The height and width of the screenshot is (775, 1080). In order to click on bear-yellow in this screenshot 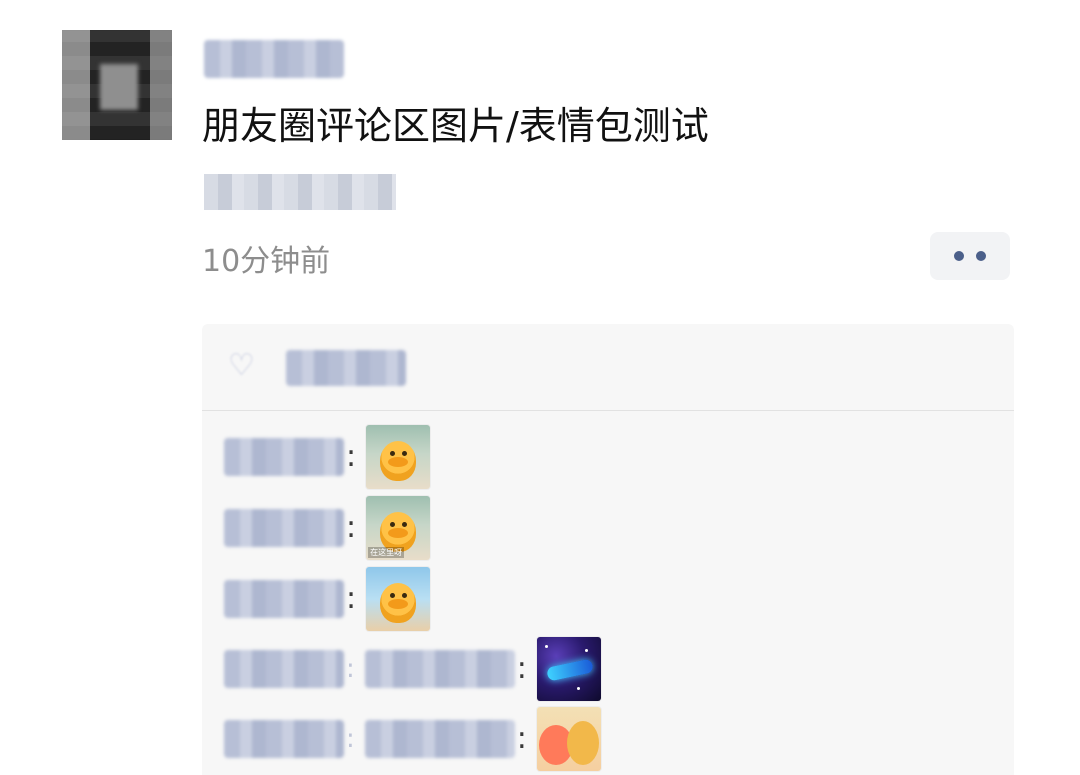, I will do `click(582, 743)`.